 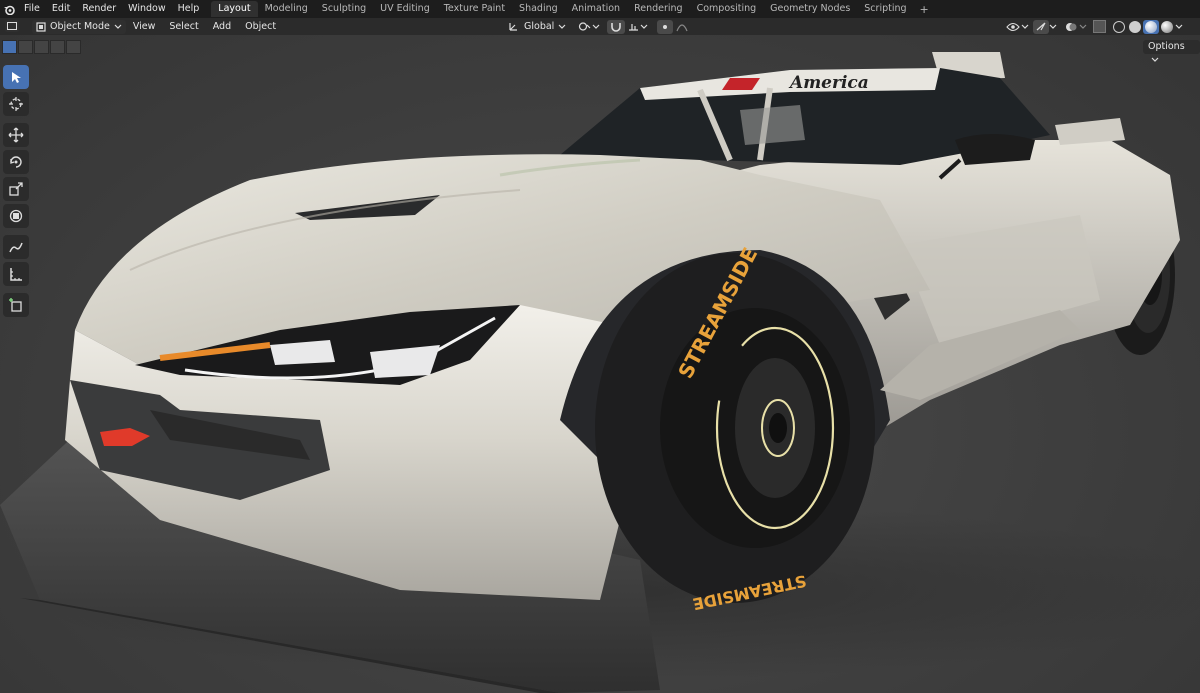 I want to click on cursor-icon, so click(x=16, y=104).